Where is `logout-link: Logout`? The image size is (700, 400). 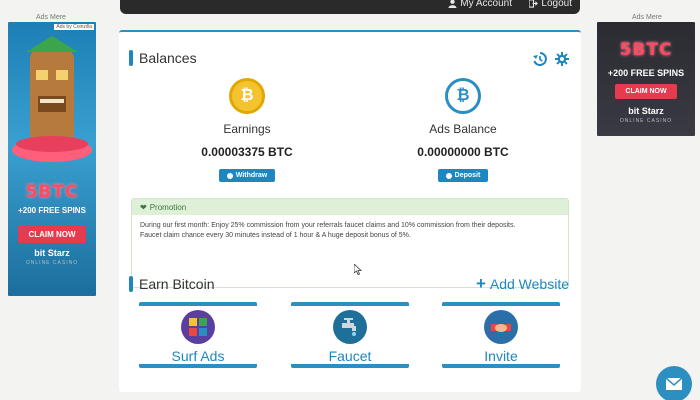
logout-link: Logout is located at coordinates (550, 4).